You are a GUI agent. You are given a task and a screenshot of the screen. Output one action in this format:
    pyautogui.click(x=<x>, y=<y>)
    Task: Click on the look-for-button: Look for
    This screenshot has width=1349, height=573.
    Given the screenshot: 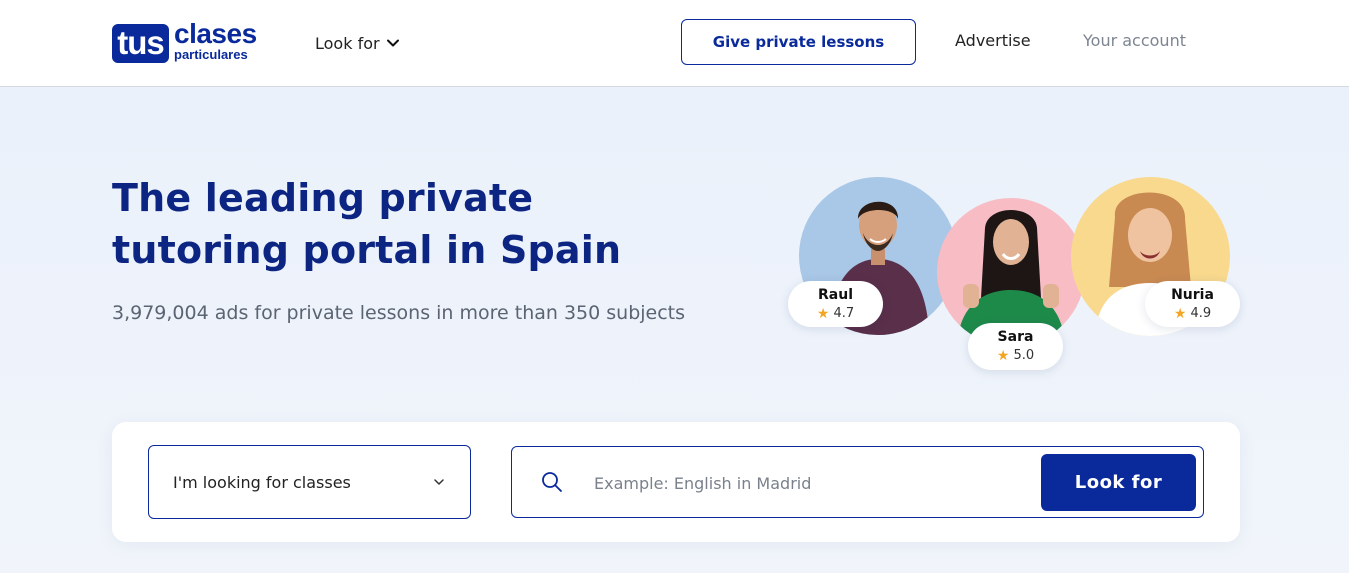 What is the action you would take?
    pyautogui.click(x=1118, y=482)
    